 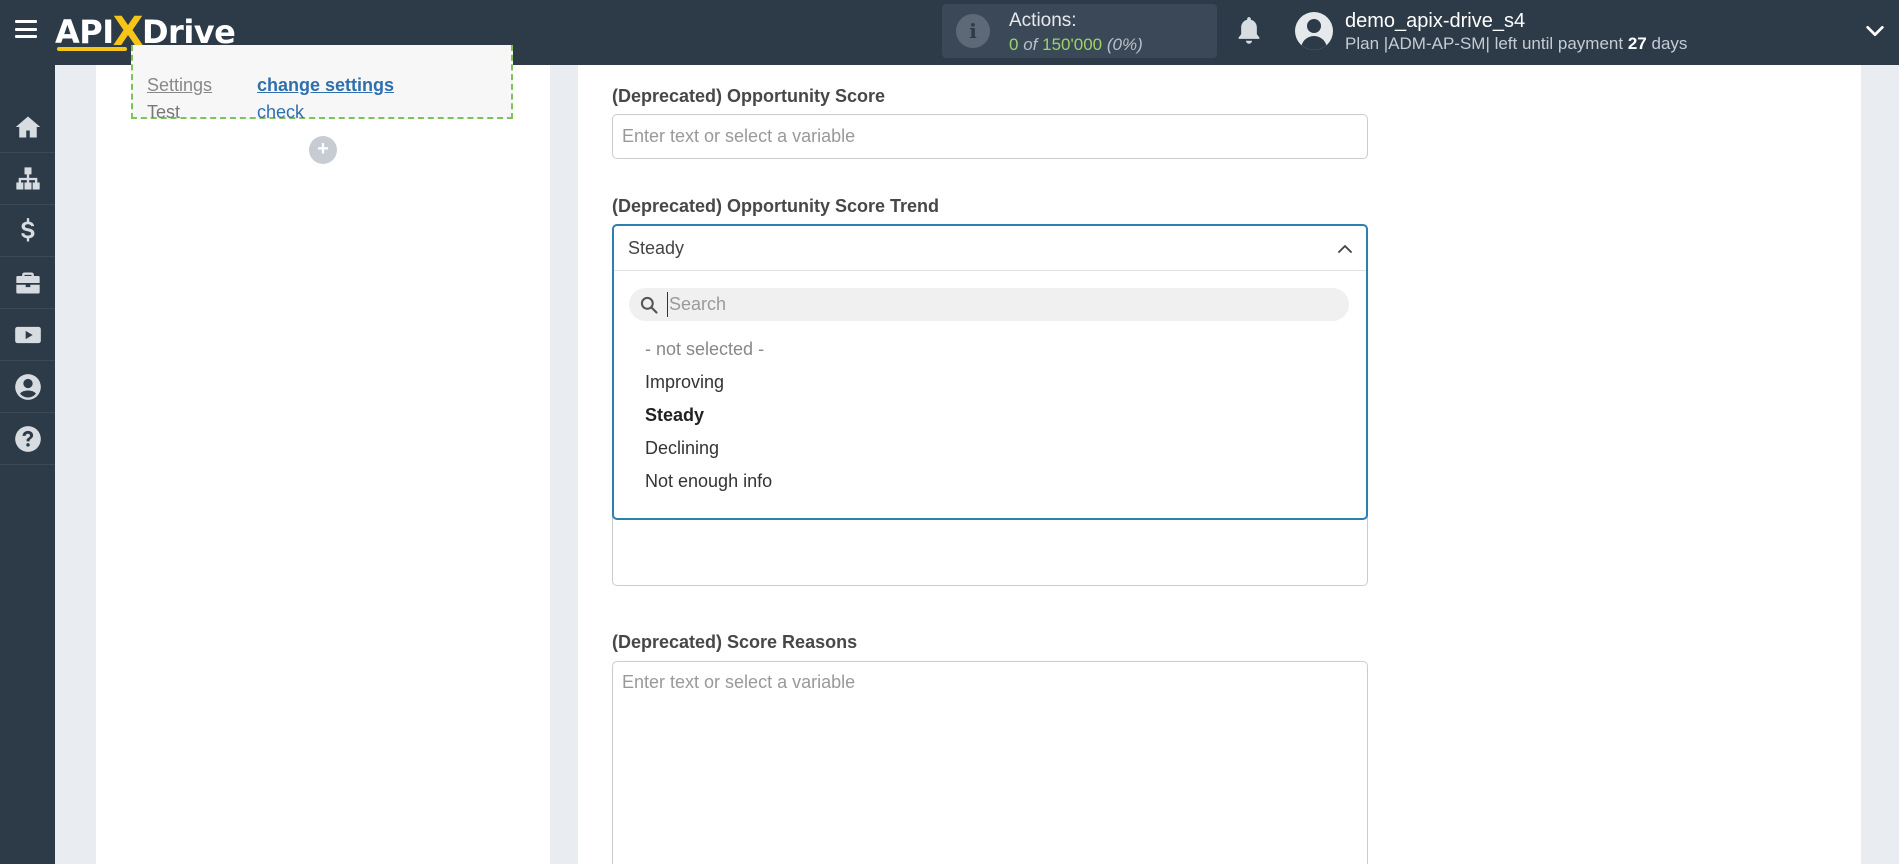 I want to click on check-link: check, so click(x=280, y=112).